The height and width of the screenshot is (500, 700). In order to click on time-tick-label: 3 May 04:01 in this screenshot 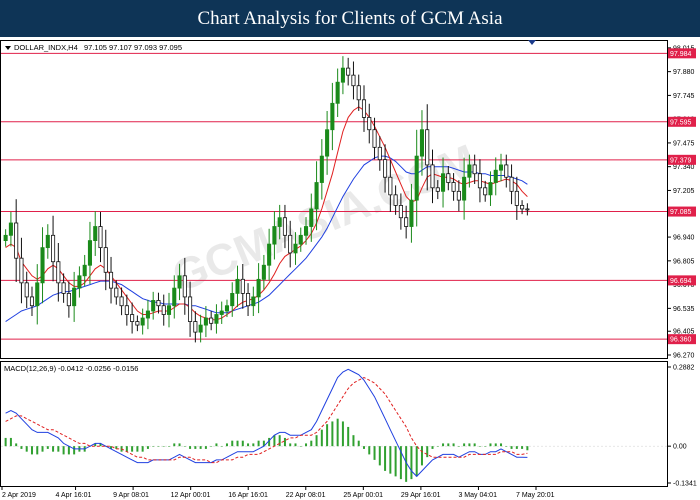, I will do `click(477, 495)`.